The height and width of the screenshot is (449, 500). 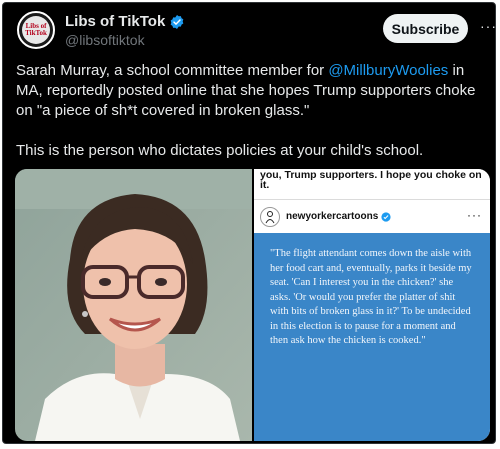 I want to click on instagram-username: newyorkercartoons, so click(x=332, y=216).